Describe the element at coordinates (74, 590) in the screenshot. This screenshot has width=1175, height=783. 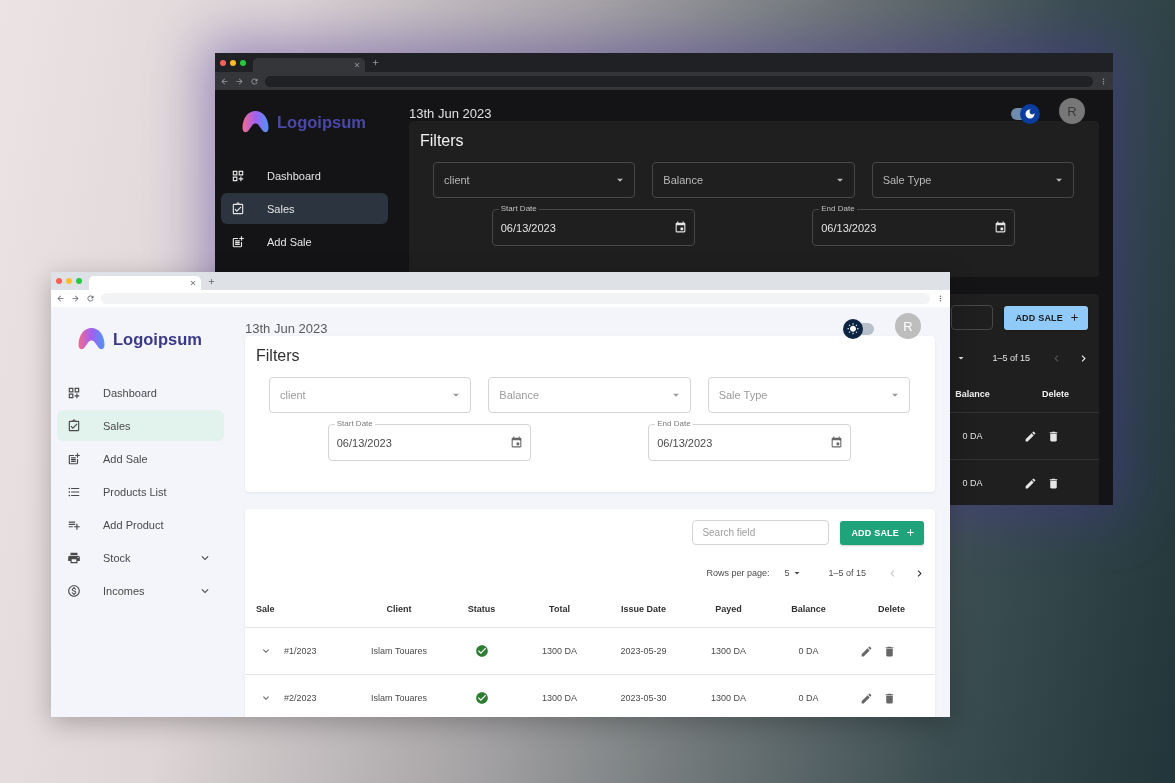
I see `dollar-coin-icon` at that location.